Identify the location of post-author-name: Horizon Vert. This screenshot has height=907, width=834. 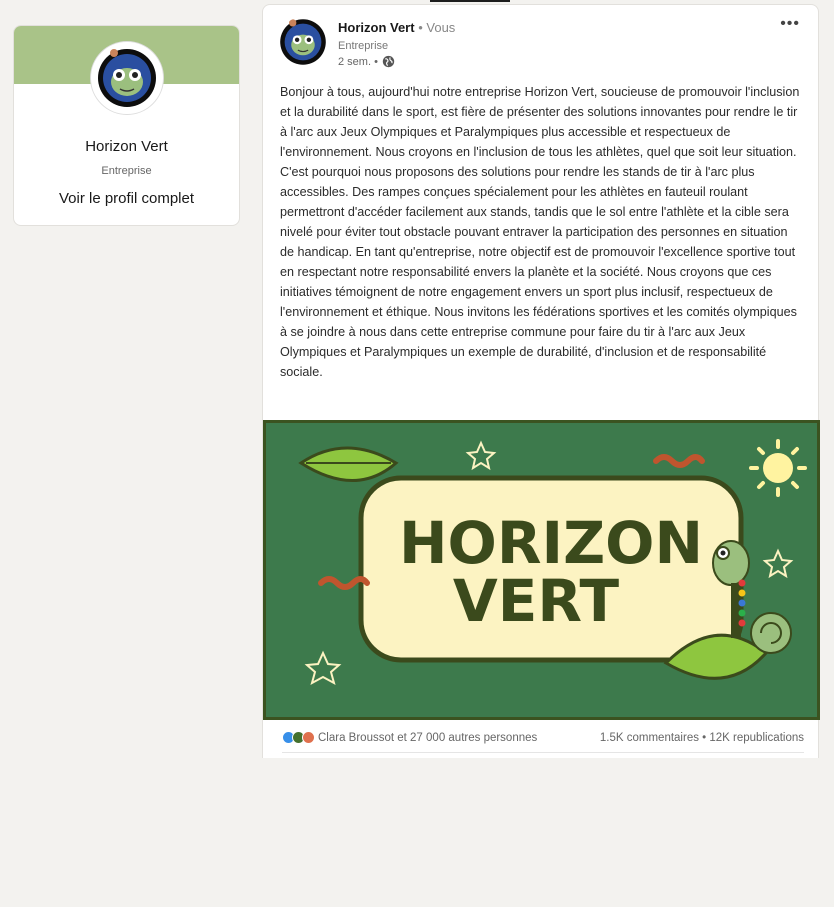
(376, 27).